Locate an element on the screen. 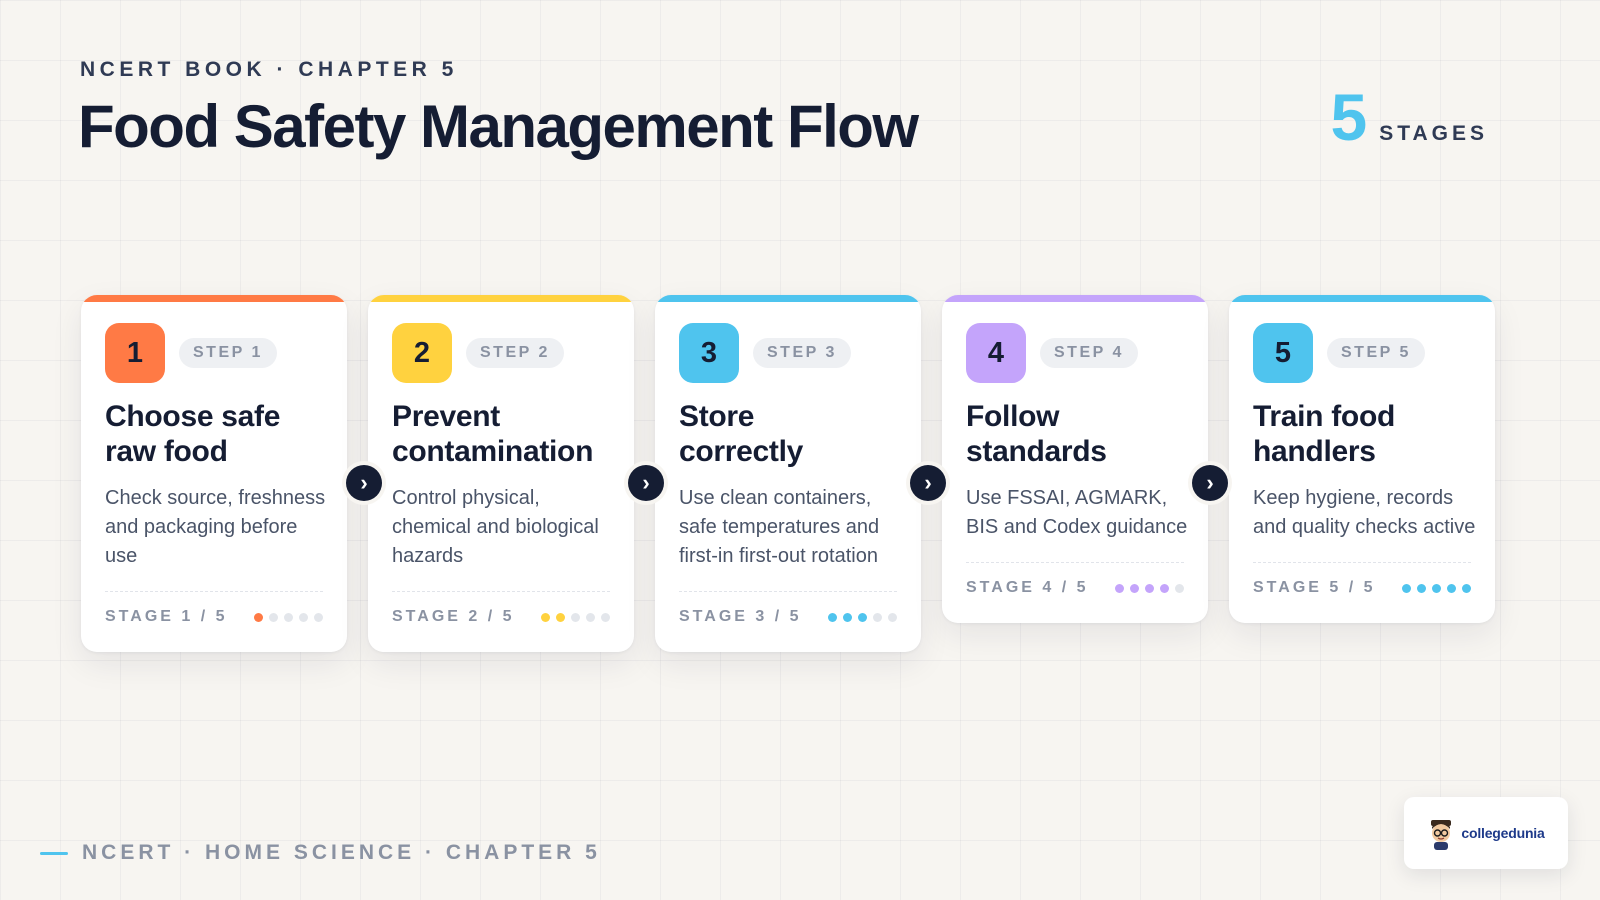  page-title: Food Safety Management Flow is located at coordinates (498, 126).